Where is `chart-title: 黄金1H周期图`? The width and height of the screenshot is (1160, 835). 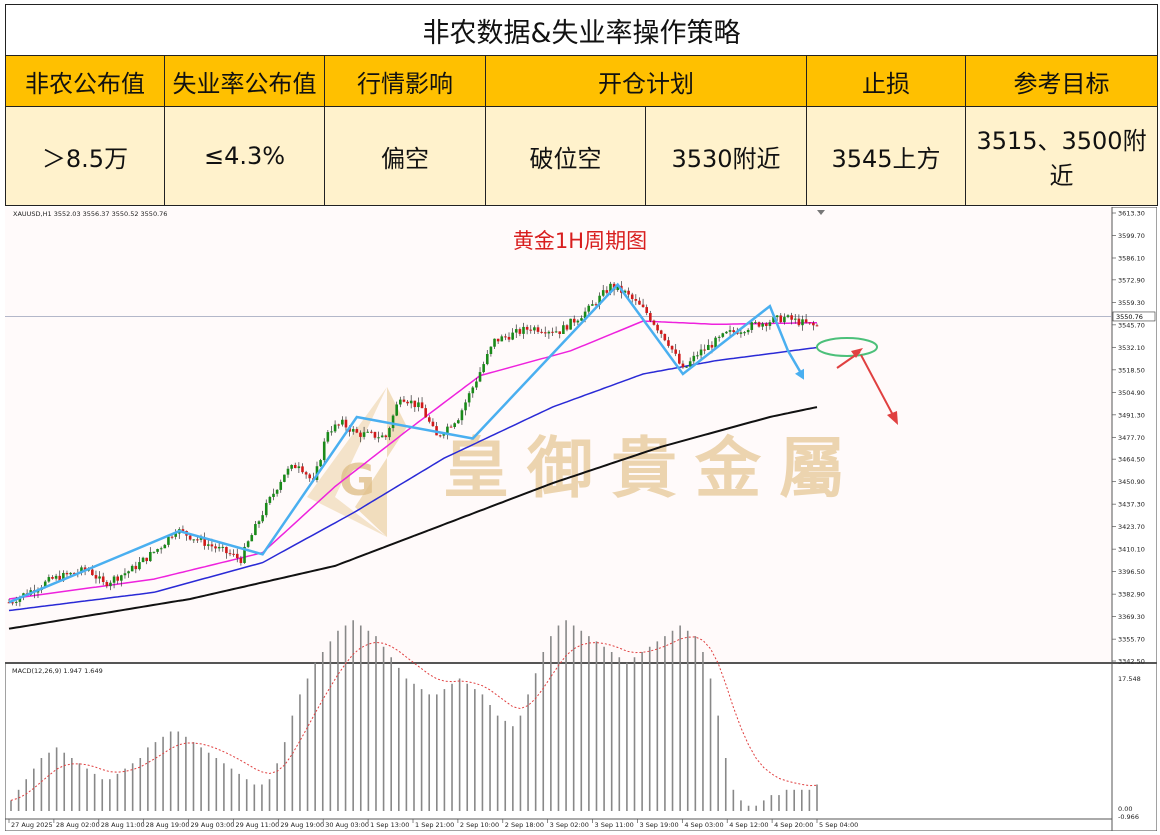
chart-title: 黄金1H周期图 is located at coordinates (580, 241).